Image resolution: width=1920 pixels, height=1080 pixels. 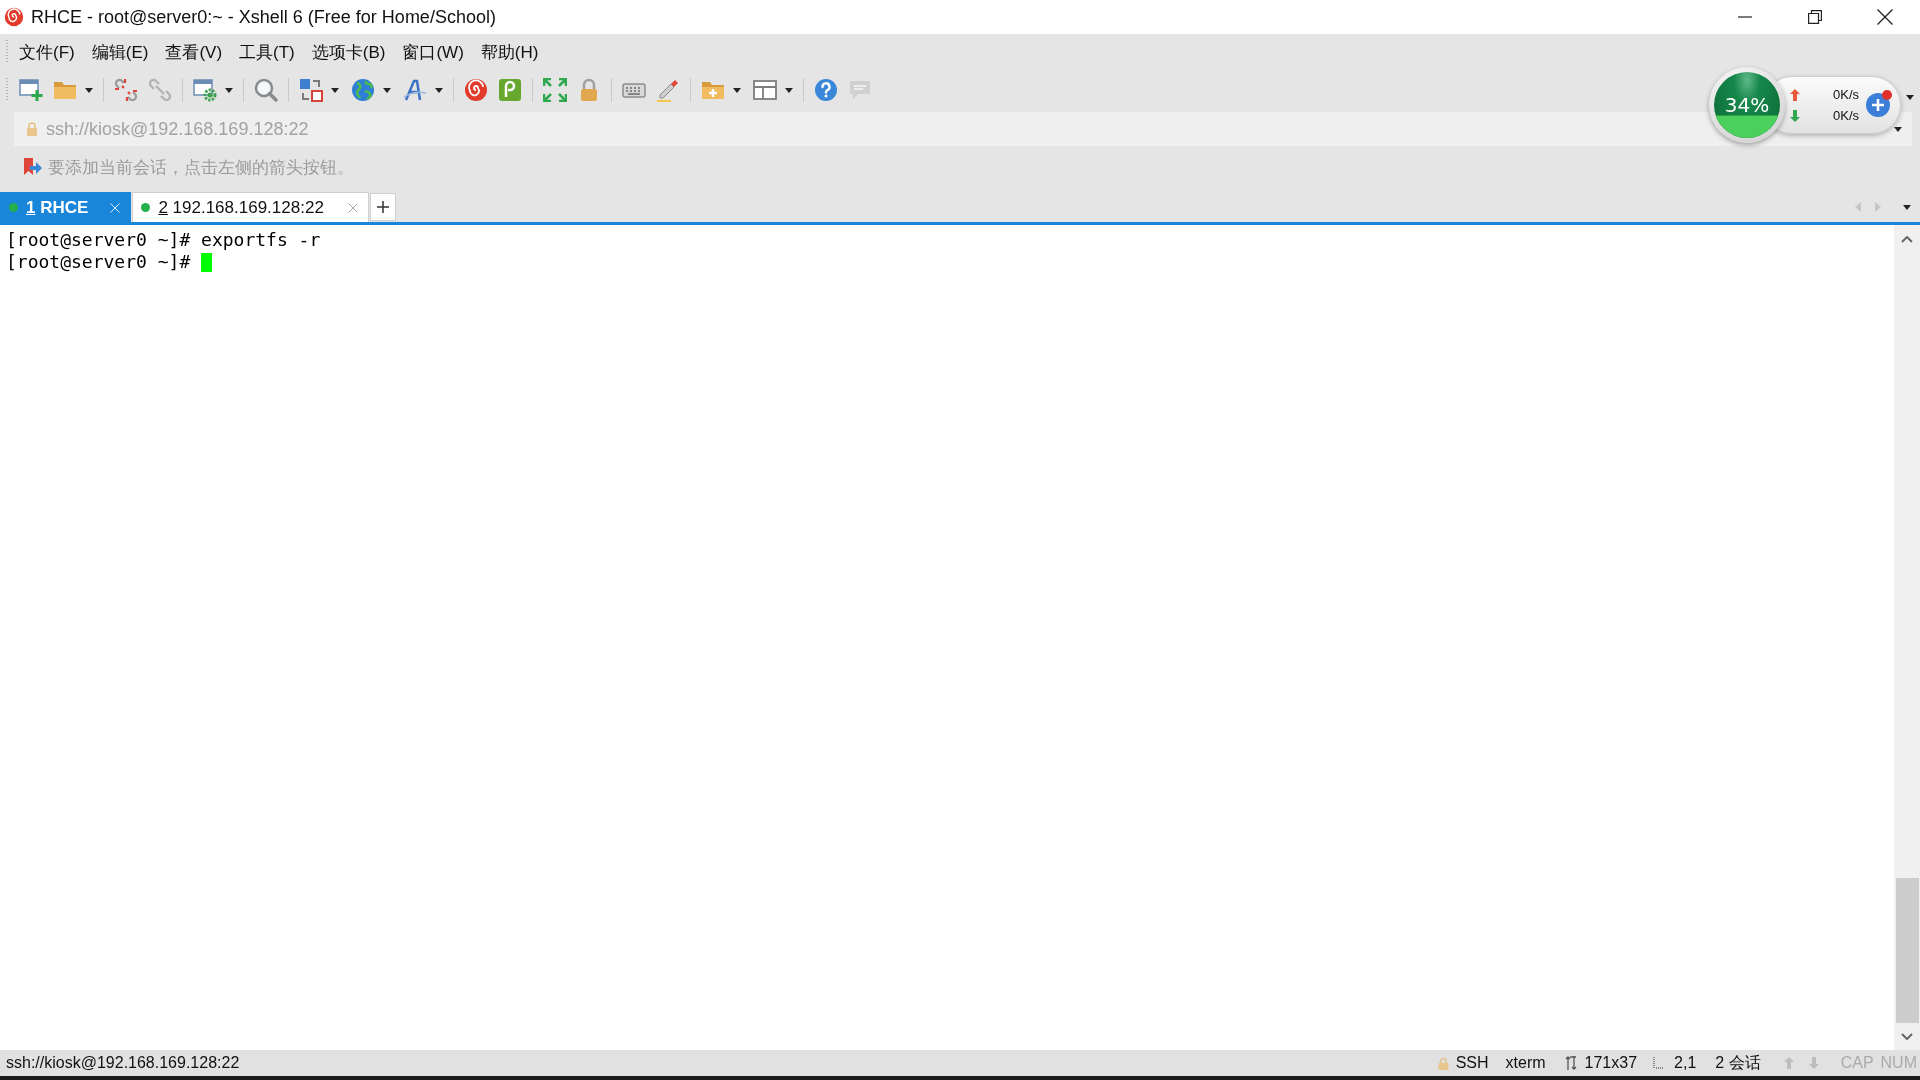 What do you see at coordinates (826, 90) in the screenshot?
I see `help-icon` at bounding box center [826, 90].